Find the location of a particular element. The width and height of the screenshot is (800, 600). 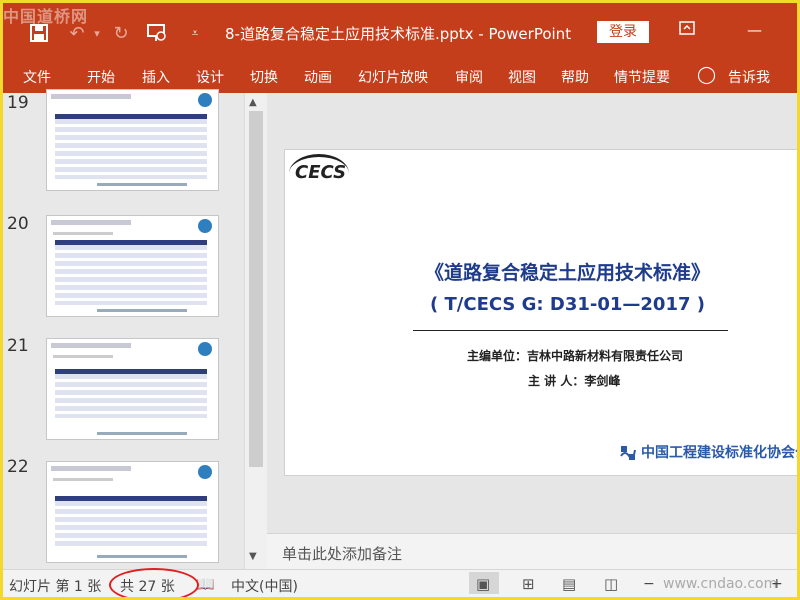

language-indicator: 中文(中国) is located at coordinates (264, 586).